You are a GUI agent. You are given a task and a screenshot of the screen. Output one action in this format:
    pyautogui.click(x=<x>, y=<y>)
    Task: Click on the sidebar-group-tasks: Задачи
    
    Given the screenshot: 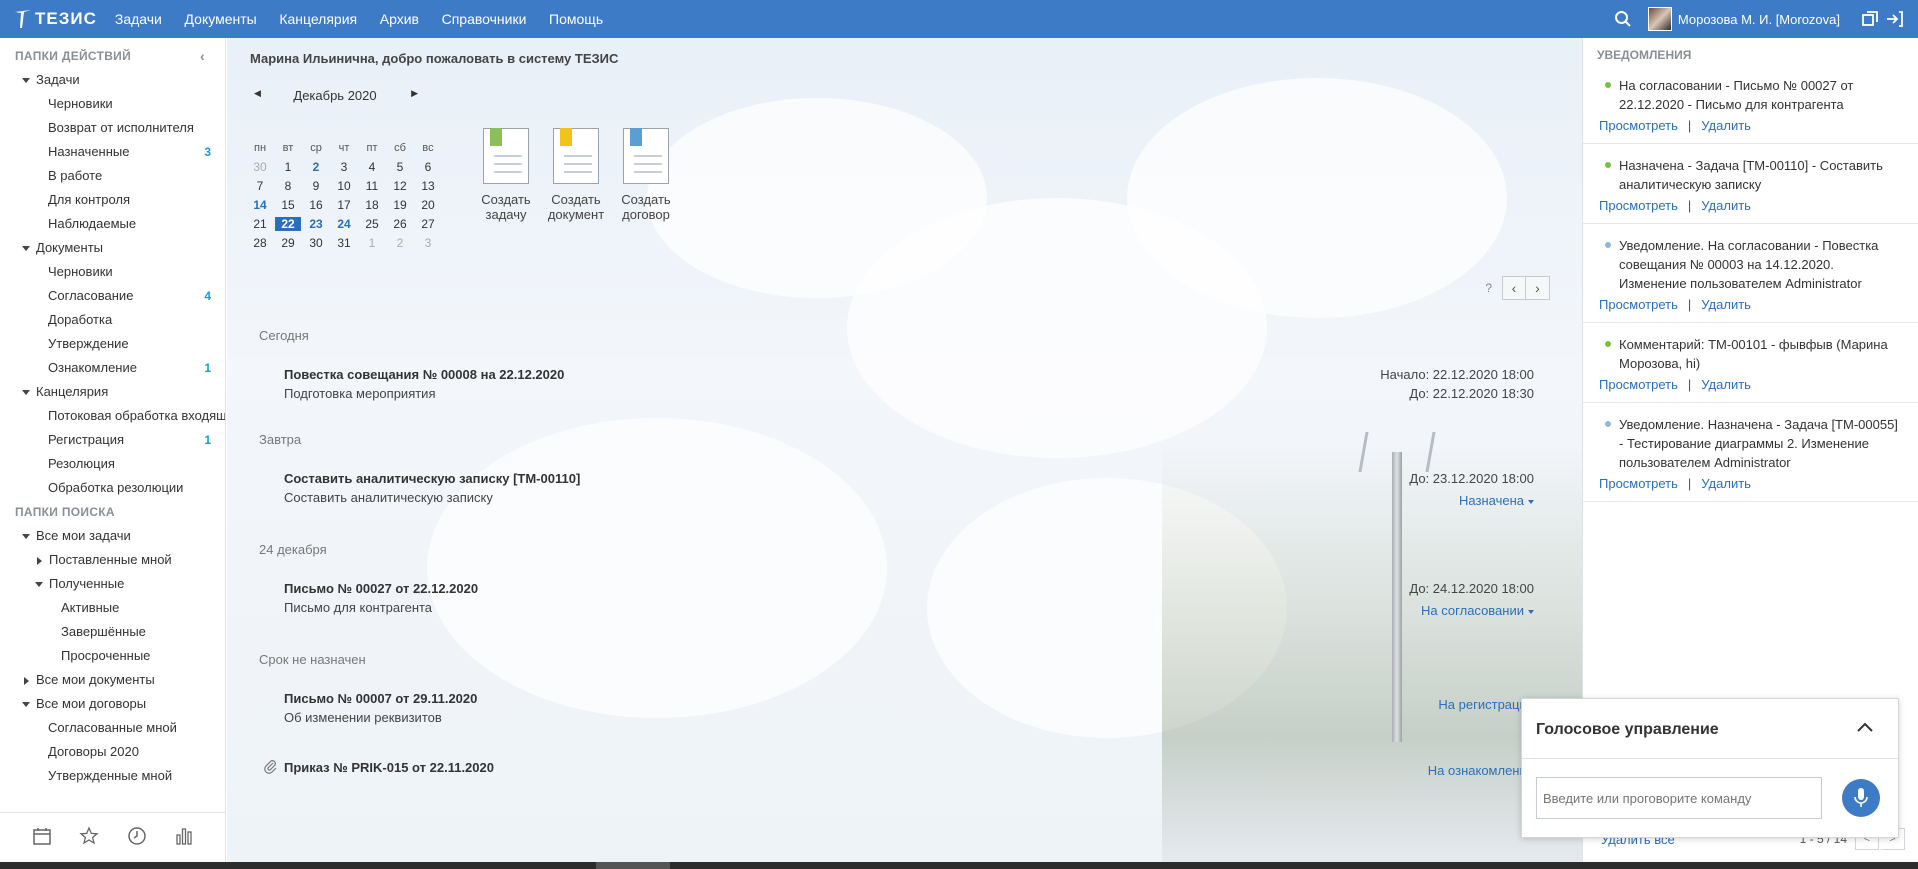 What is the action you would take?
    pyautogui.click(x=112, y=80)
    